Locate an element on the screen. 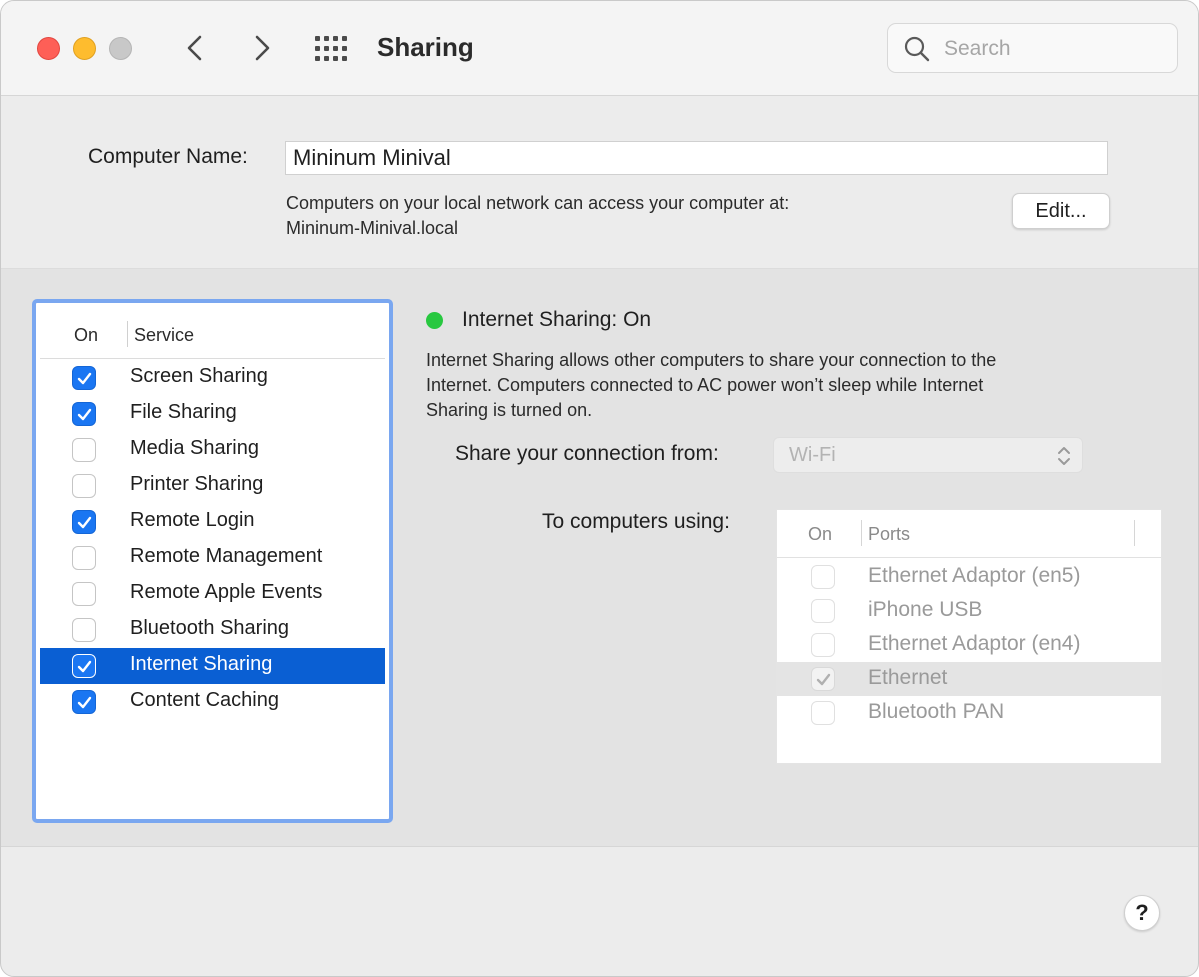 The height and width of the screenshot is (977, 1199). service-row: Screen Sharing is located at coordinates (212, 378).